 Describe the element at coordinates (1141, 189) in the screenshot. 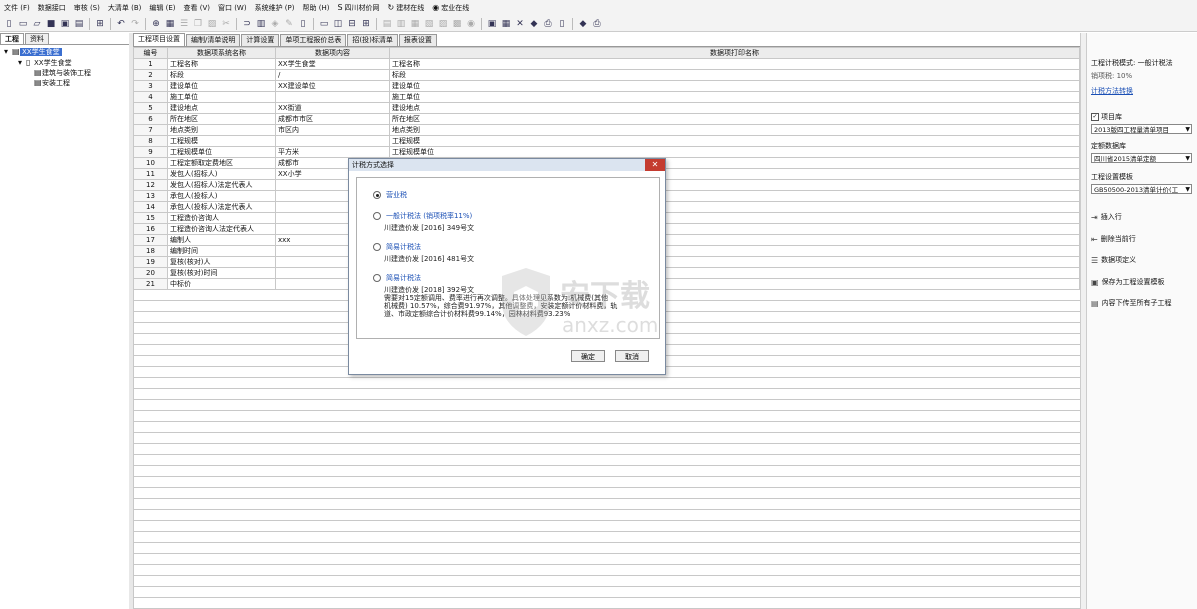

I see `template-select: GB50500-2013清单计价(工 ▼` at that location.